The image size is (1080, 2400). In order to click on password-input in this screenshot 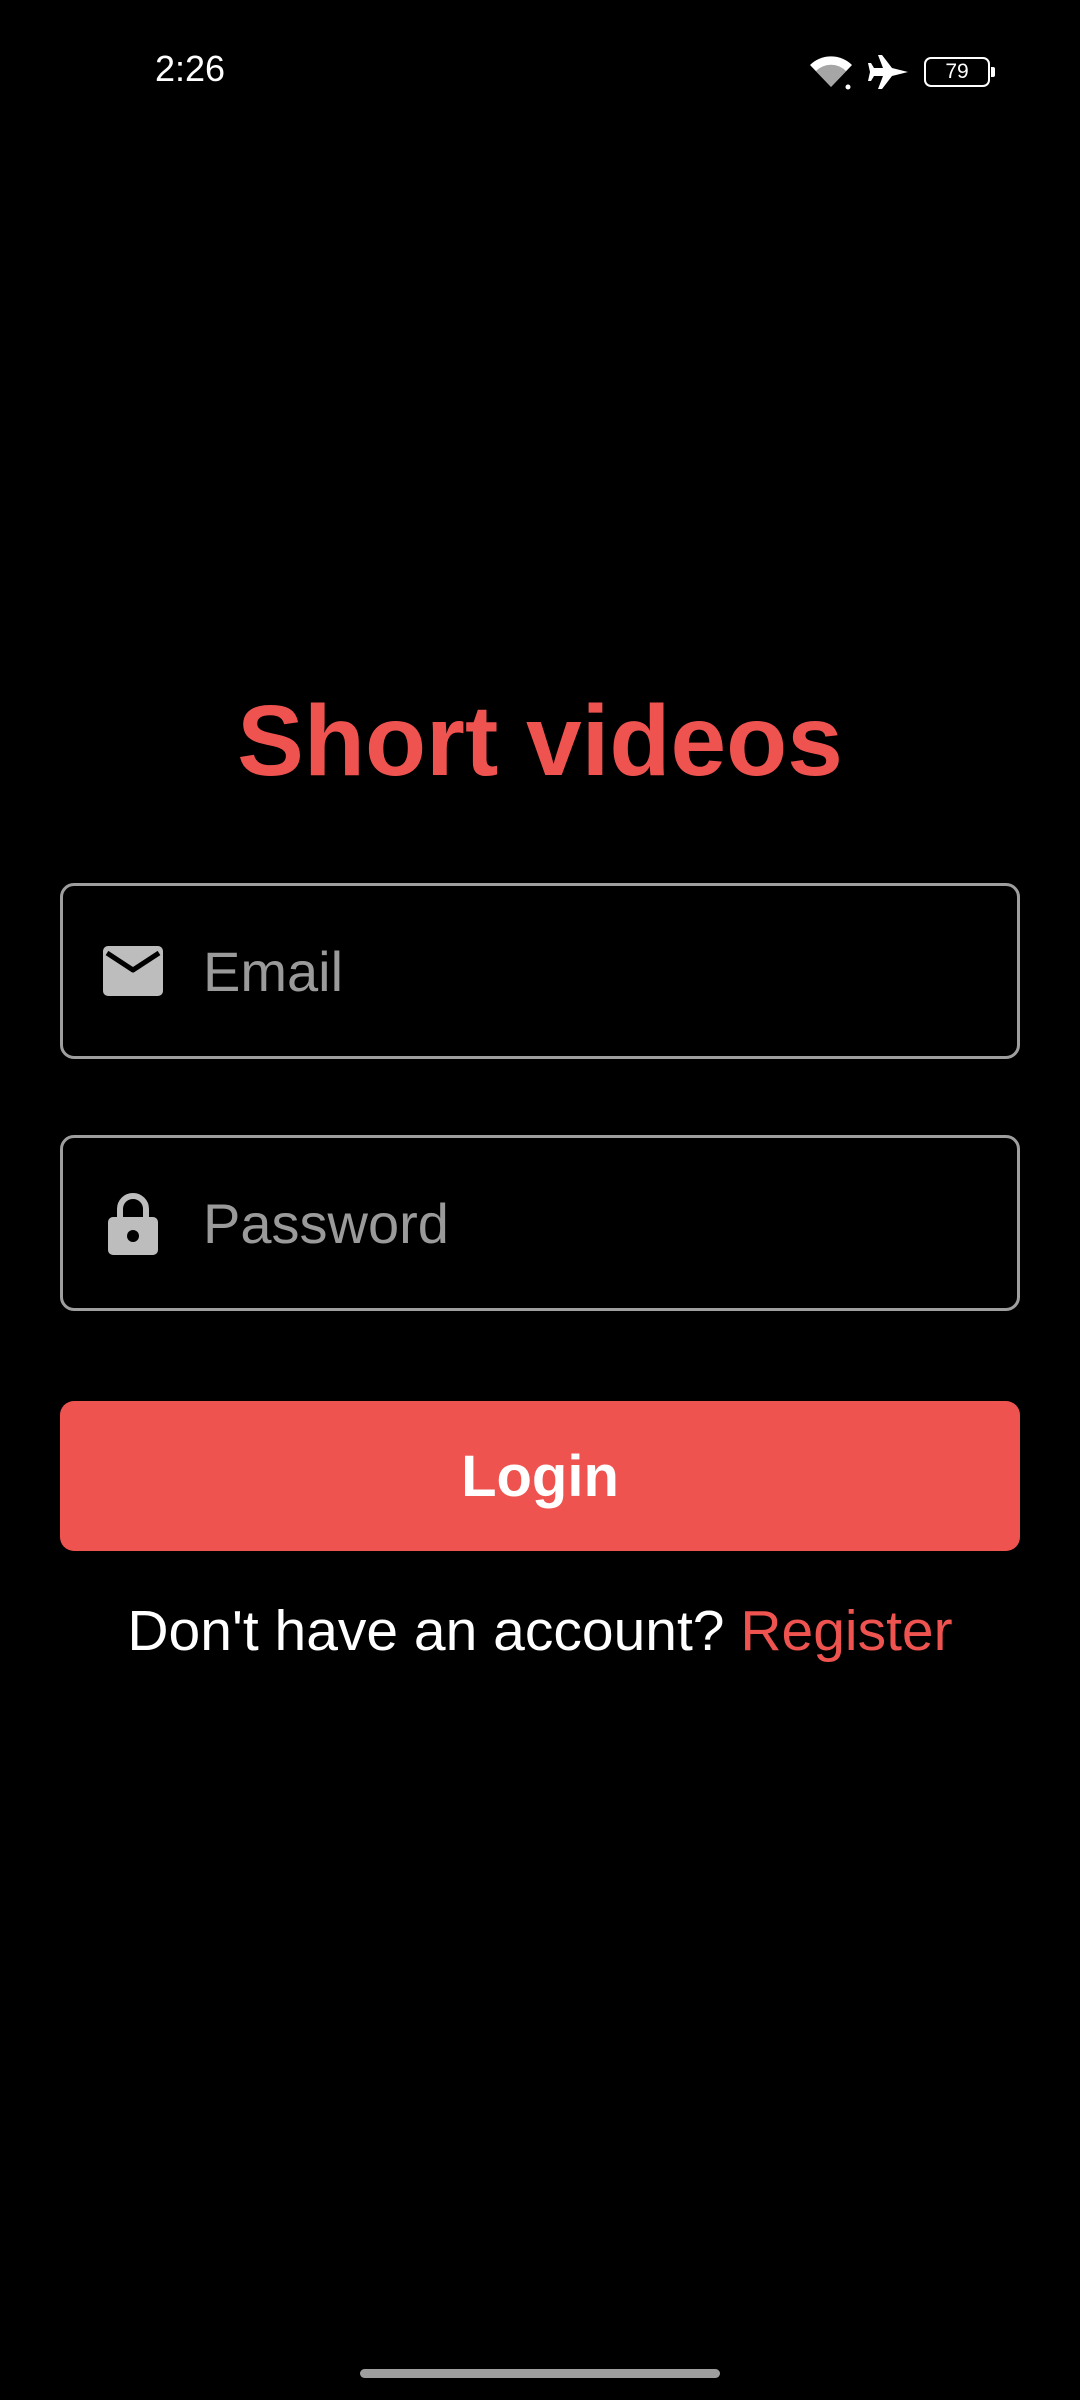, I will do `click(610, 1223)`.